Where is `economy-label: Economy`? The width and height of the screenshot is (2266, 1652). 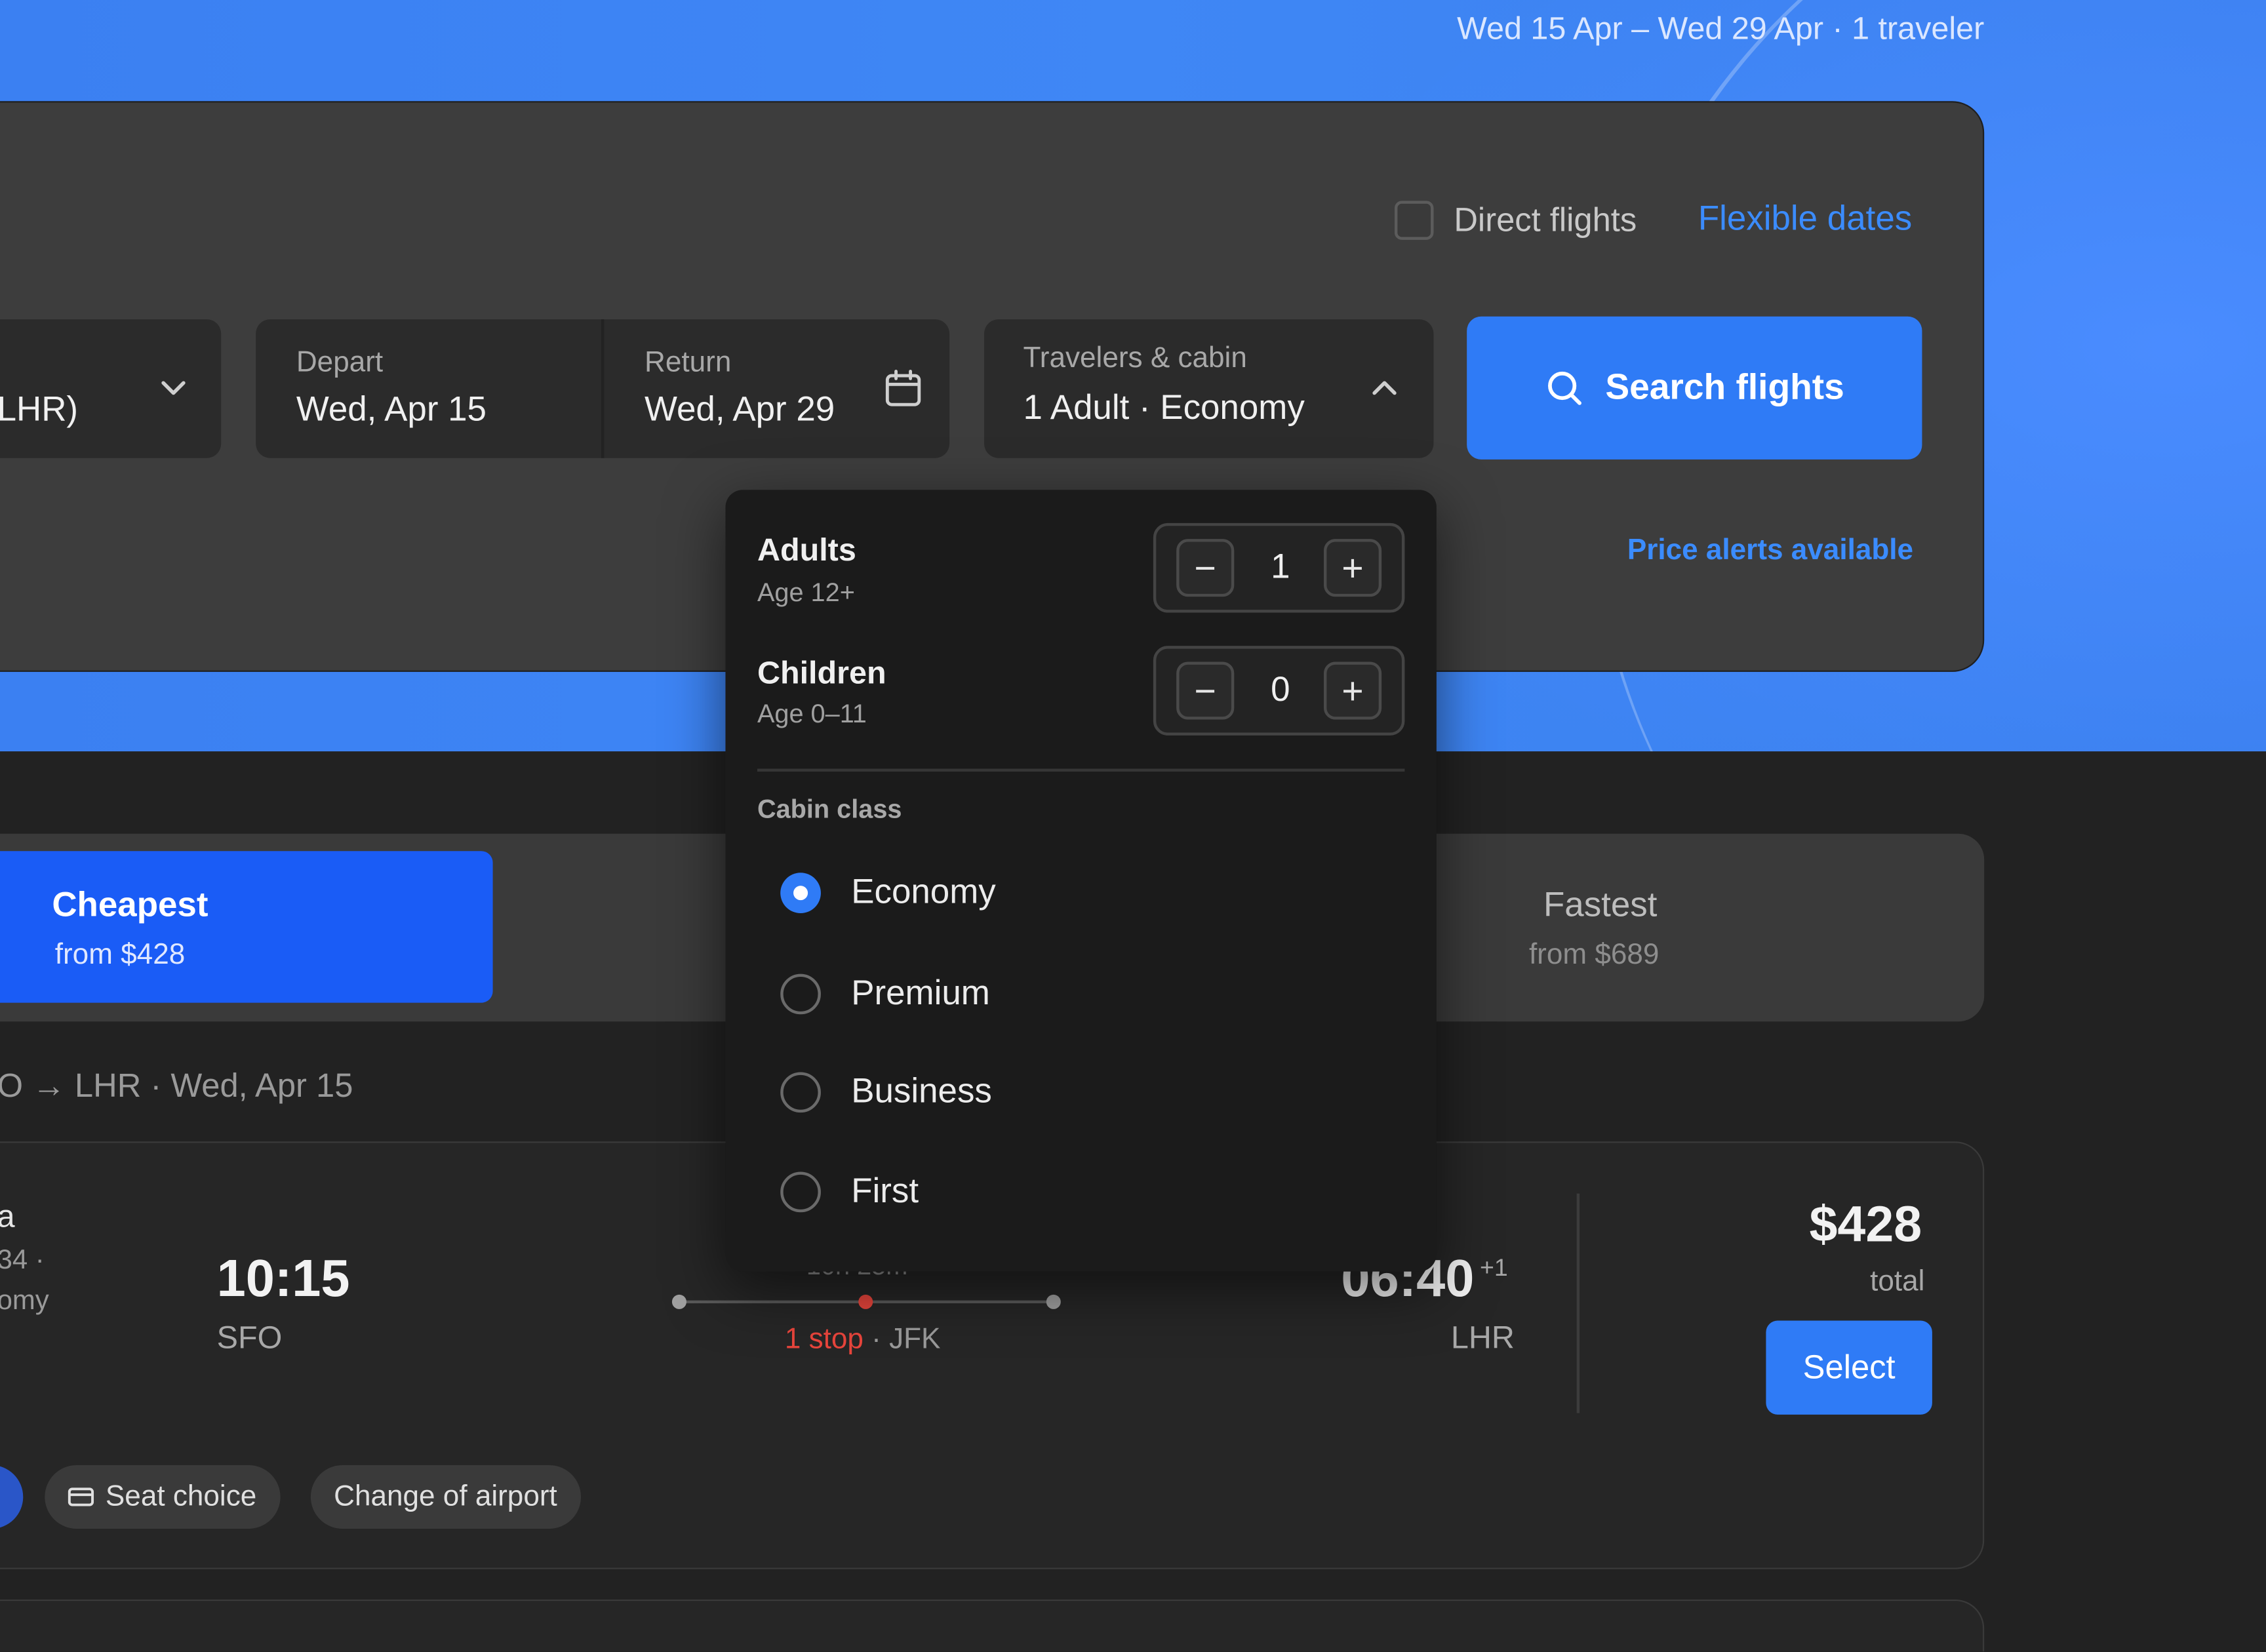 economy-label: Economy is located at coordinates (924, 892).